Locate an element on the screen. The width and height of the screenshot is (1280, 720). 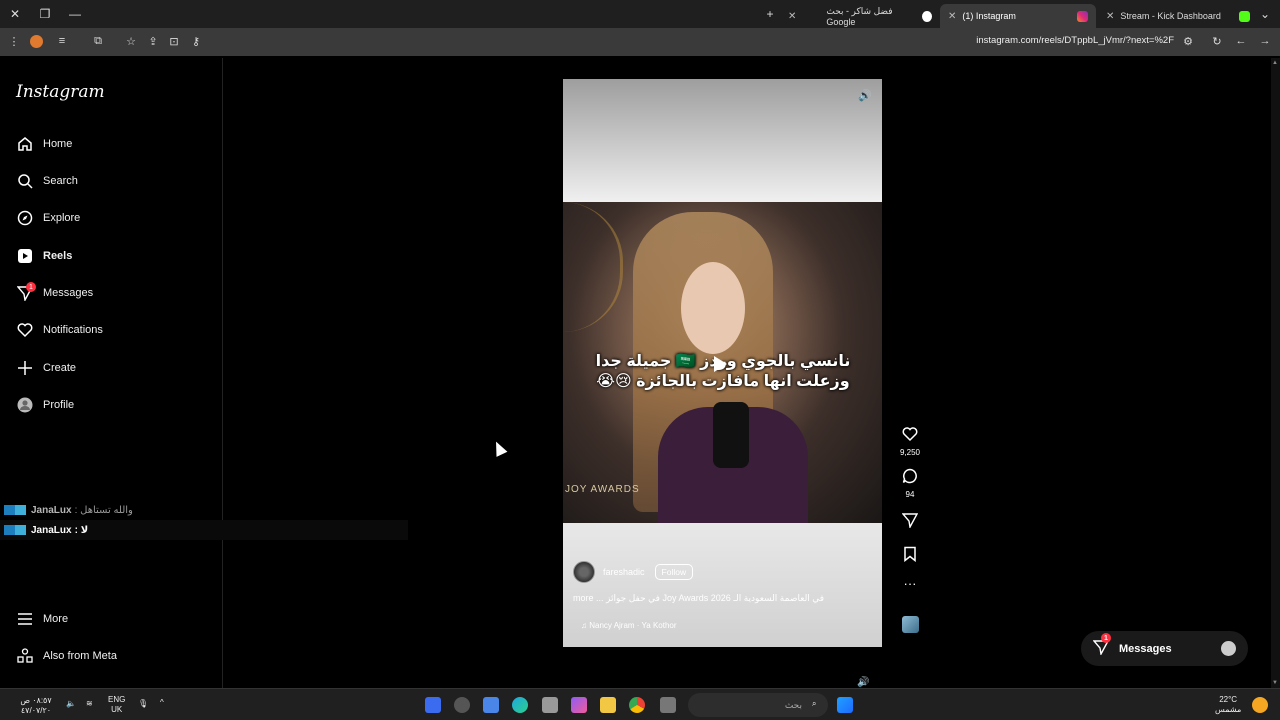
sidebar-item-label: Home is located at coordinates (58, 144).